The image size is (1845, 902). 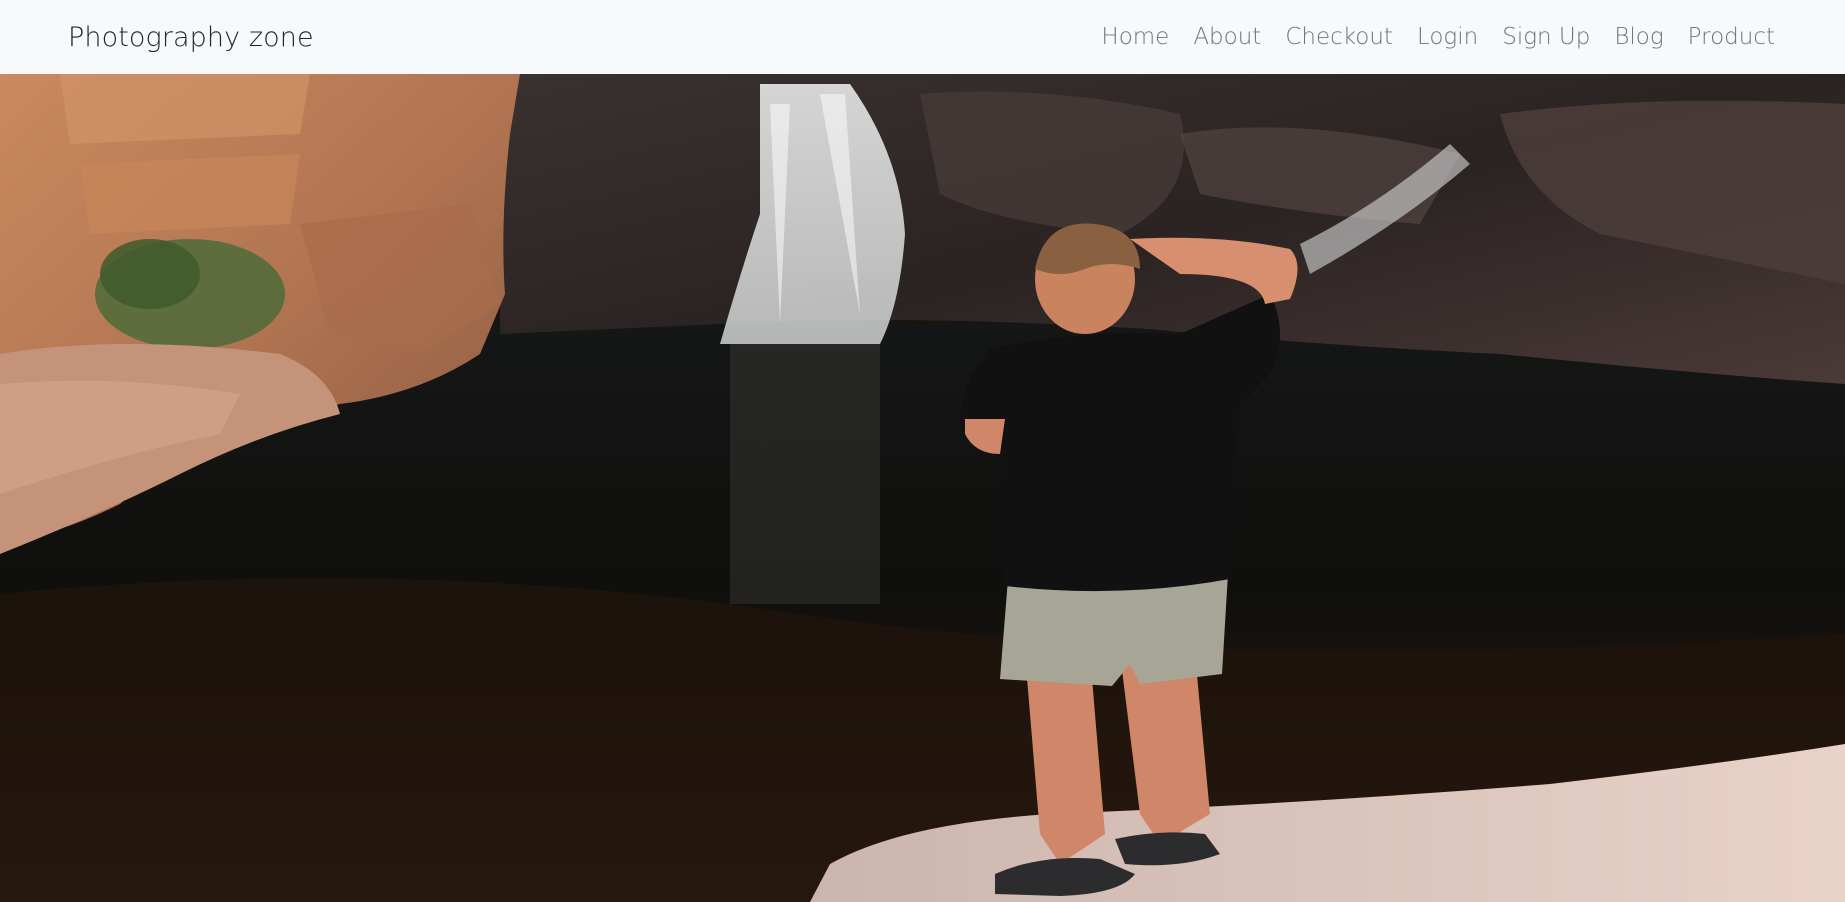 What do you see at coordinates (1227, 37) in the screenshot?
I see `nav-link-about: About` at bounding box center [1227, 37].